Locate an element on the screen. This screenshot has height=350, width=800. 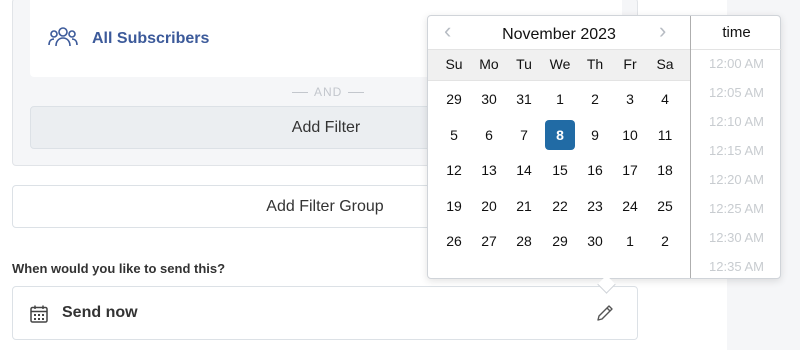
time-option: 12:10 AM is located at coordinates (736, 121).